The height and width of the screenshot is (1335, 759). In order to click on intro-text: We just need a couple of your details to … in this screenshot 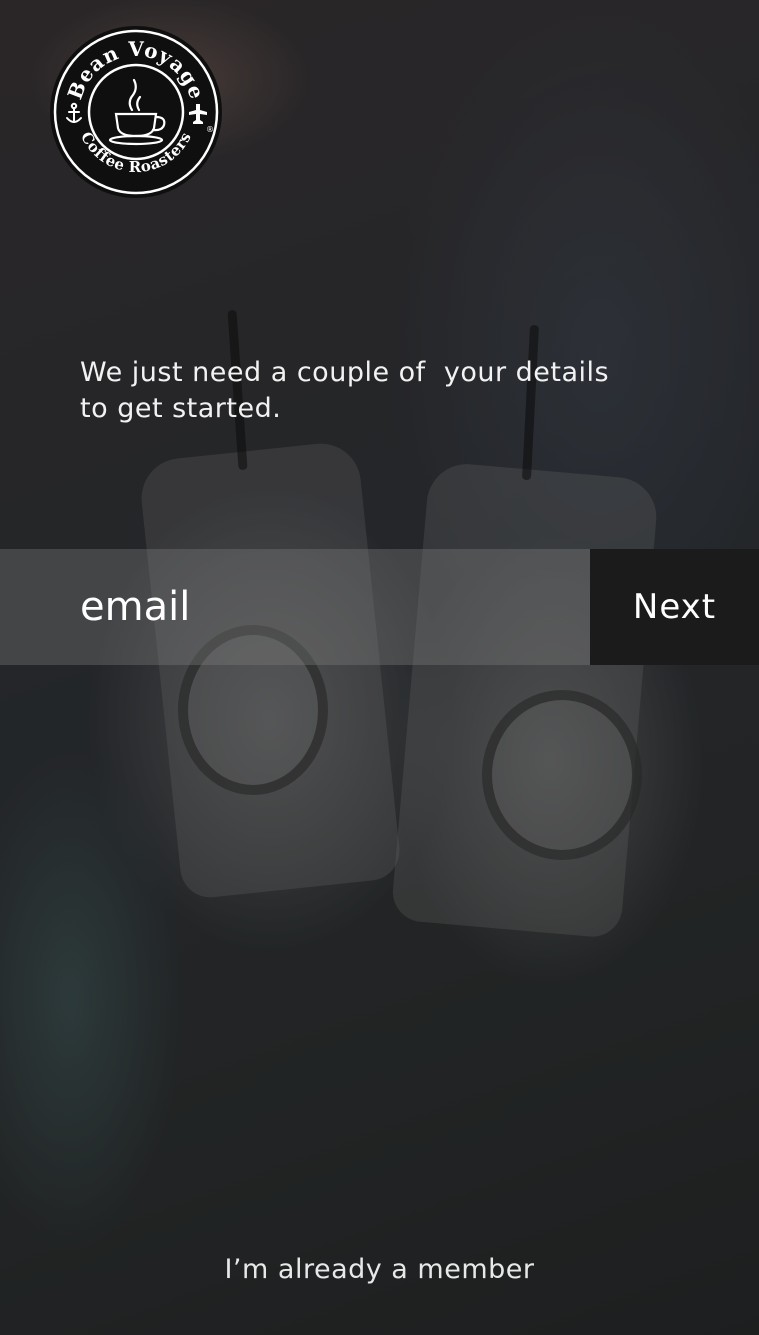, I will do `click(390, 391)`.